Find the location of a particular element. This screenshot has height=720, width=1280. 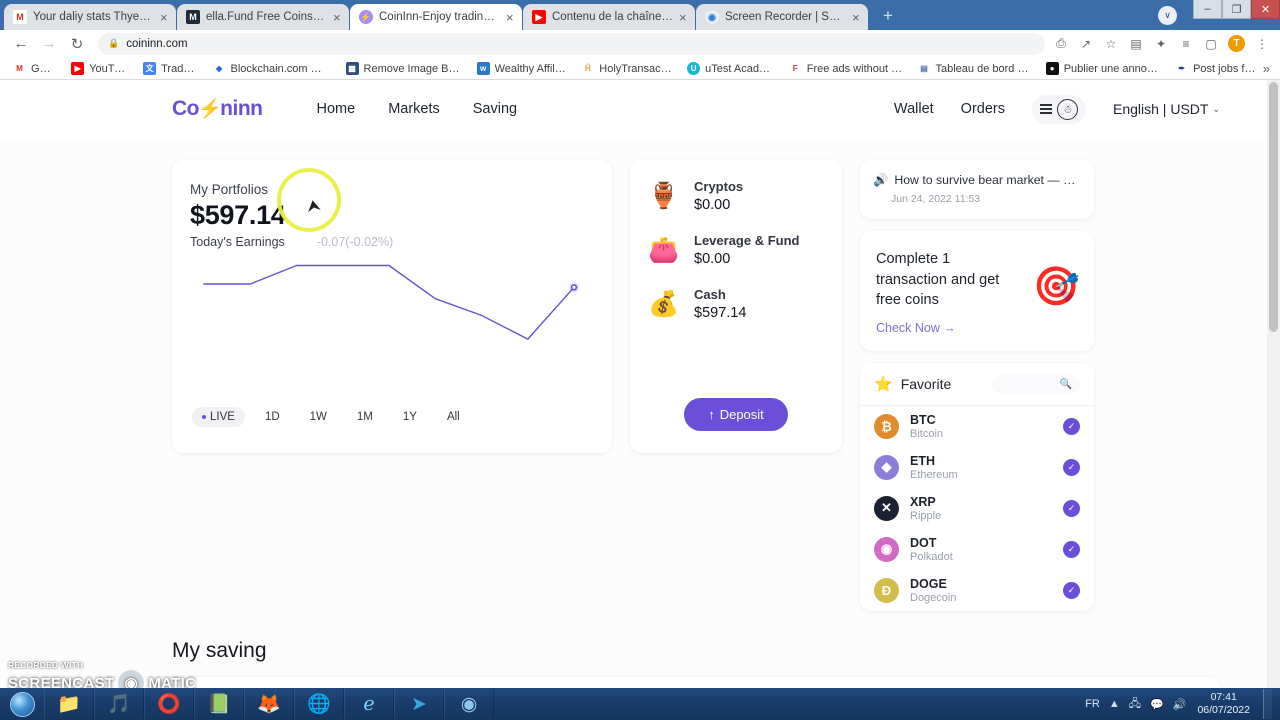

extensions-puzzle-icon: ✦ is located at coordinates (1161, 44).